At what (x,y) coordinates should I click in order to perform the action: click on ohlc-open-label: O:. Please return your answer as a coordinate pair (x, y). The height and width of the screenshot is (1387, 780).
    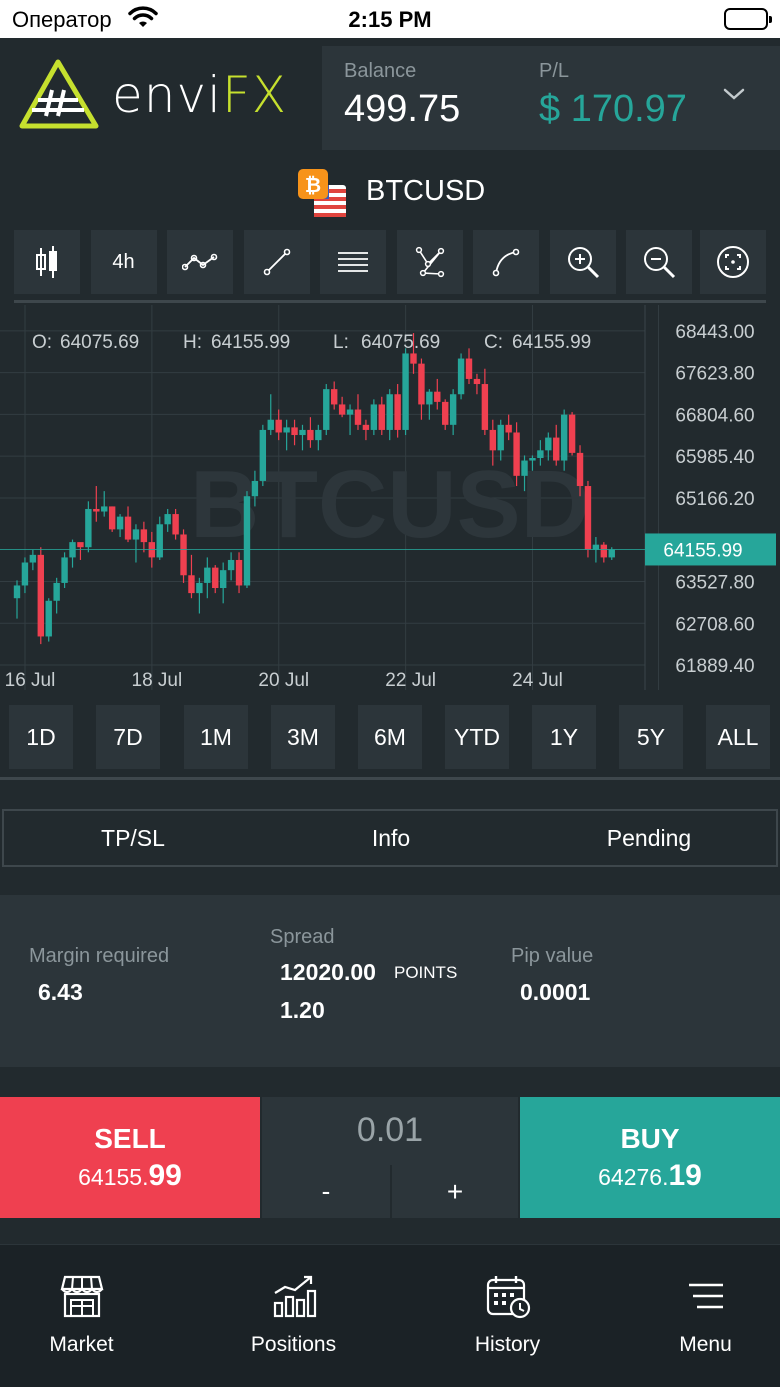
    Looking at the image, I should click on (42, 342).